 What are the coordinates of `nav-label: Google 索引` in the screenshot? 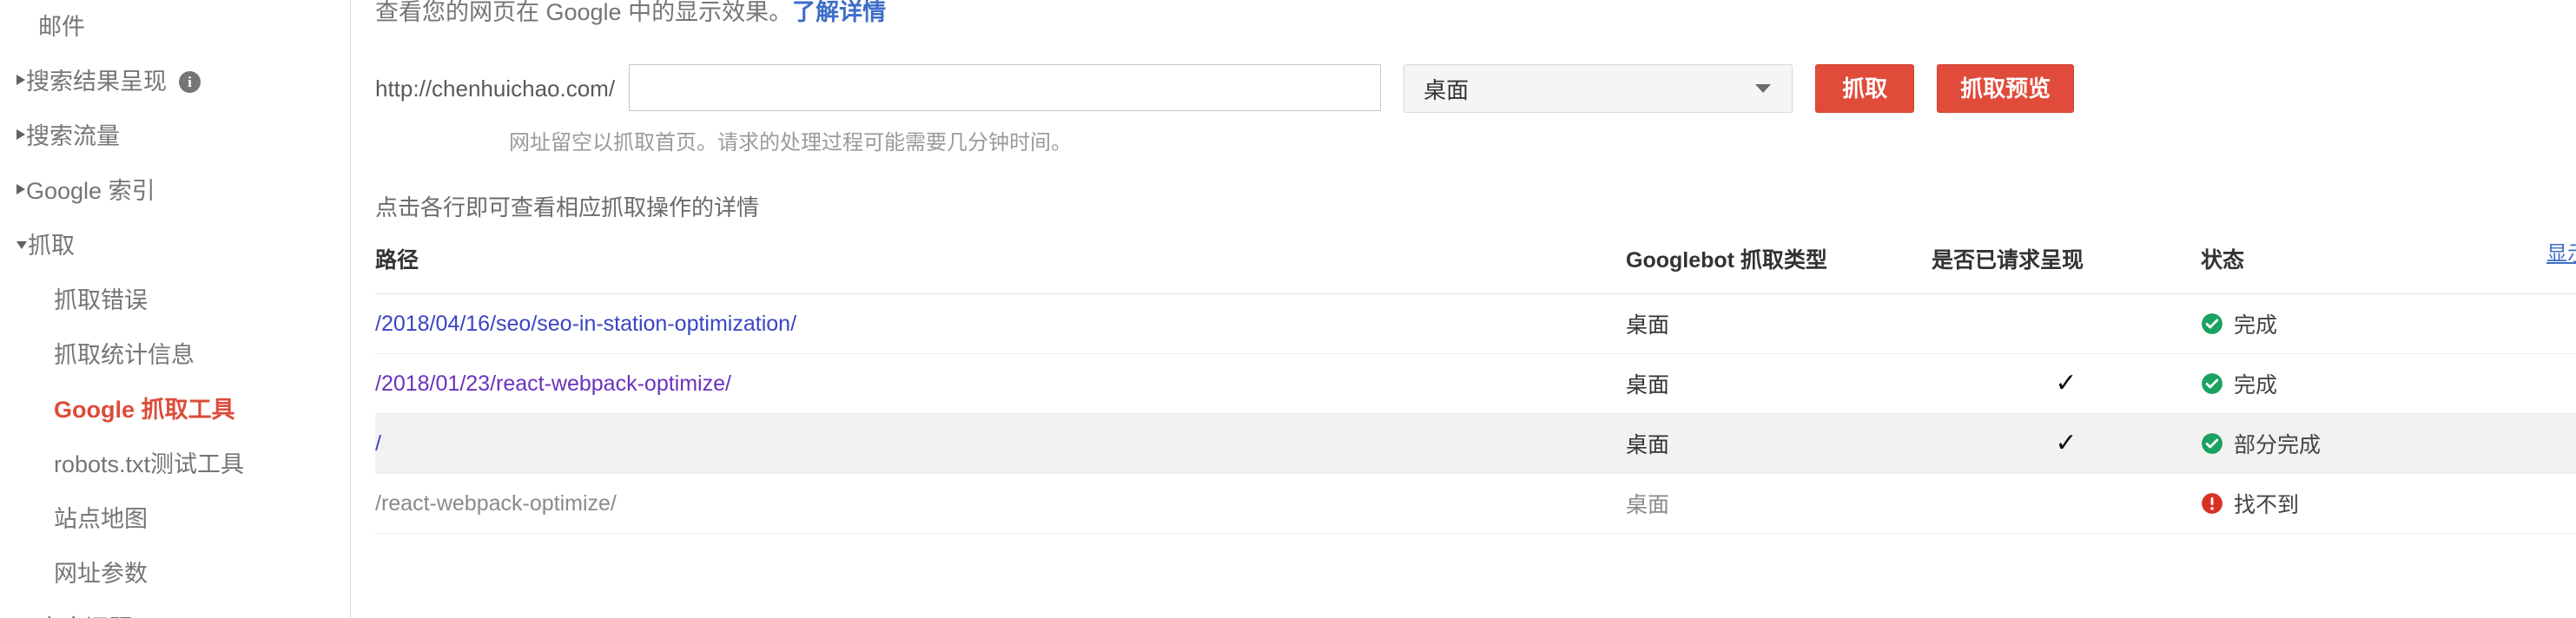 It's located at (91, 191).